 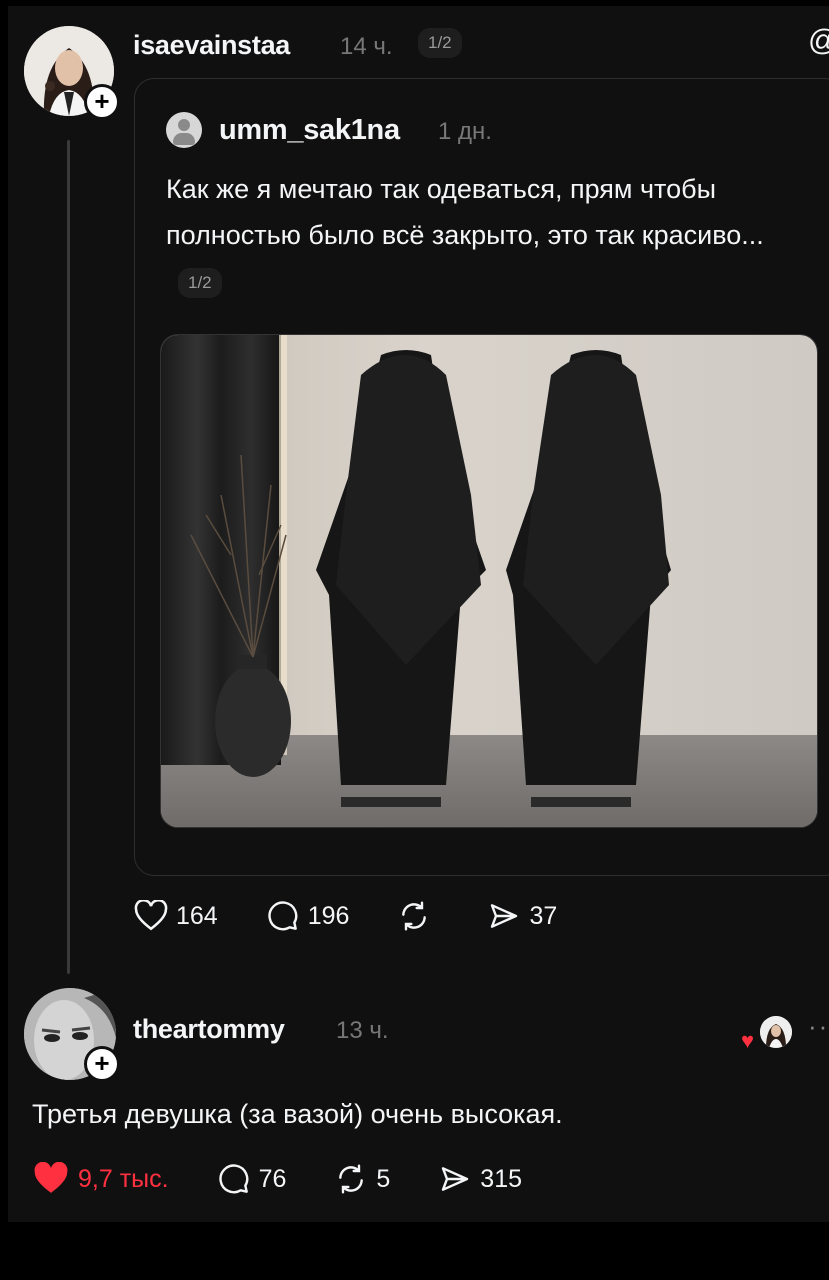 What do you see at coordinates (776, 1032) in the screenshot?
I see `author-liked-avatar` at bounding box center [776, 1032].